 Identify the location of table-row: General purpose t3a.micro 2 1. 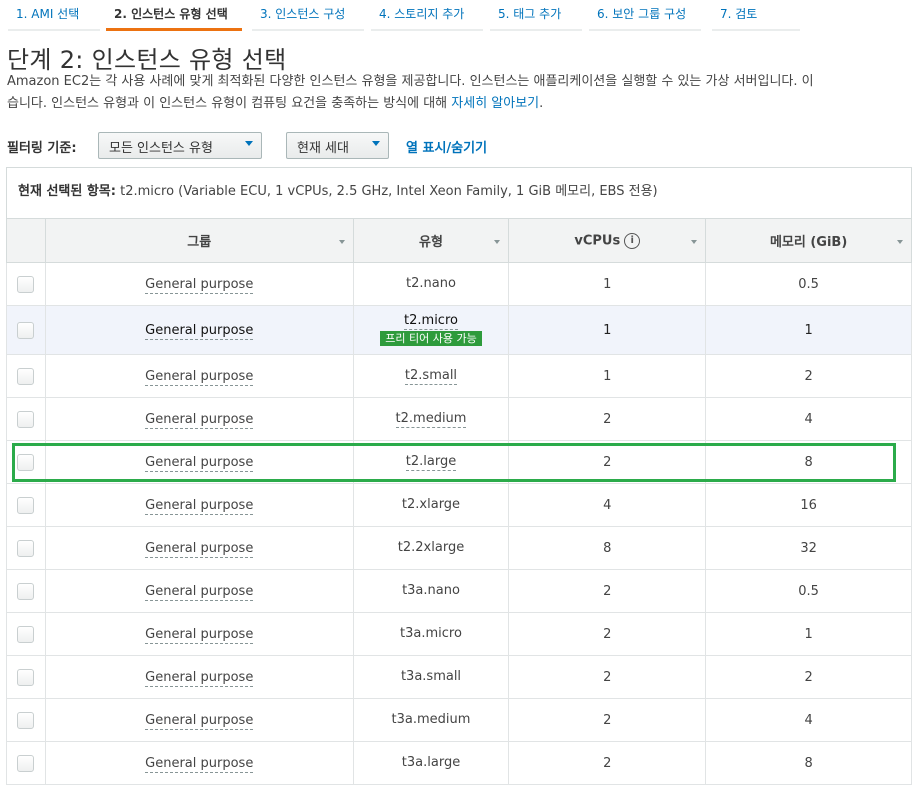
(459, 634).